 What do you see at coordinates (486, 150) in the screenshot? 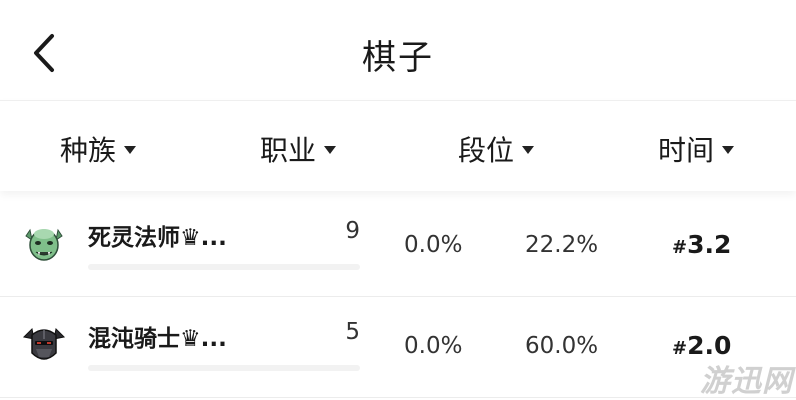
I see `filter-rank-label: 段位` at bounding box center [486, 150].